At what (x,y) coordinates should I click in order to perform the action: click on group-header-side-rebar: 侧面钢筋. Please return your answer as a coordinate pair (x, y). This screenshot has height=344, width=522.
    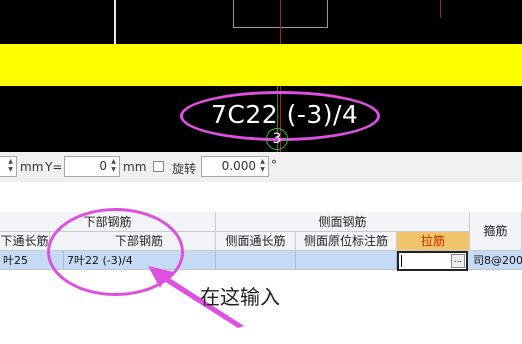
    Looking at the image, I should click on (343, 222).